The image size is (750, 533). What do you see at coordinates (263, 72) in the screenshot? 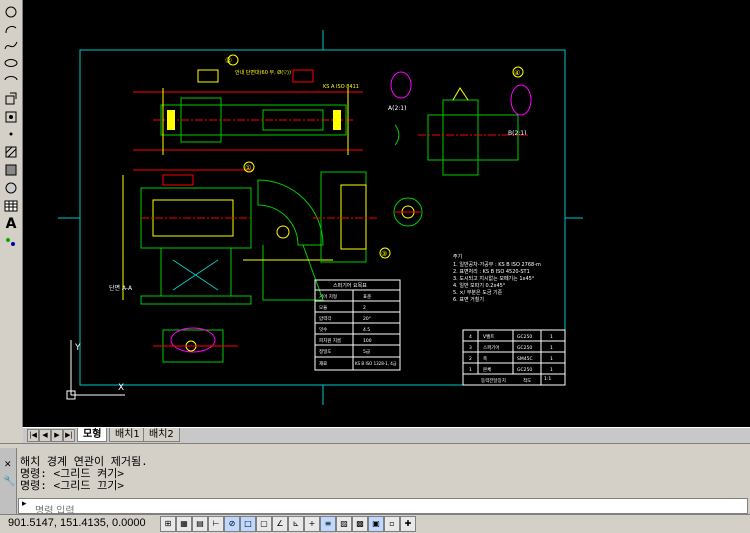
I see `note-1: 안내 단면대(60 부, Ø(▽))` at bounding box center [263, 72].